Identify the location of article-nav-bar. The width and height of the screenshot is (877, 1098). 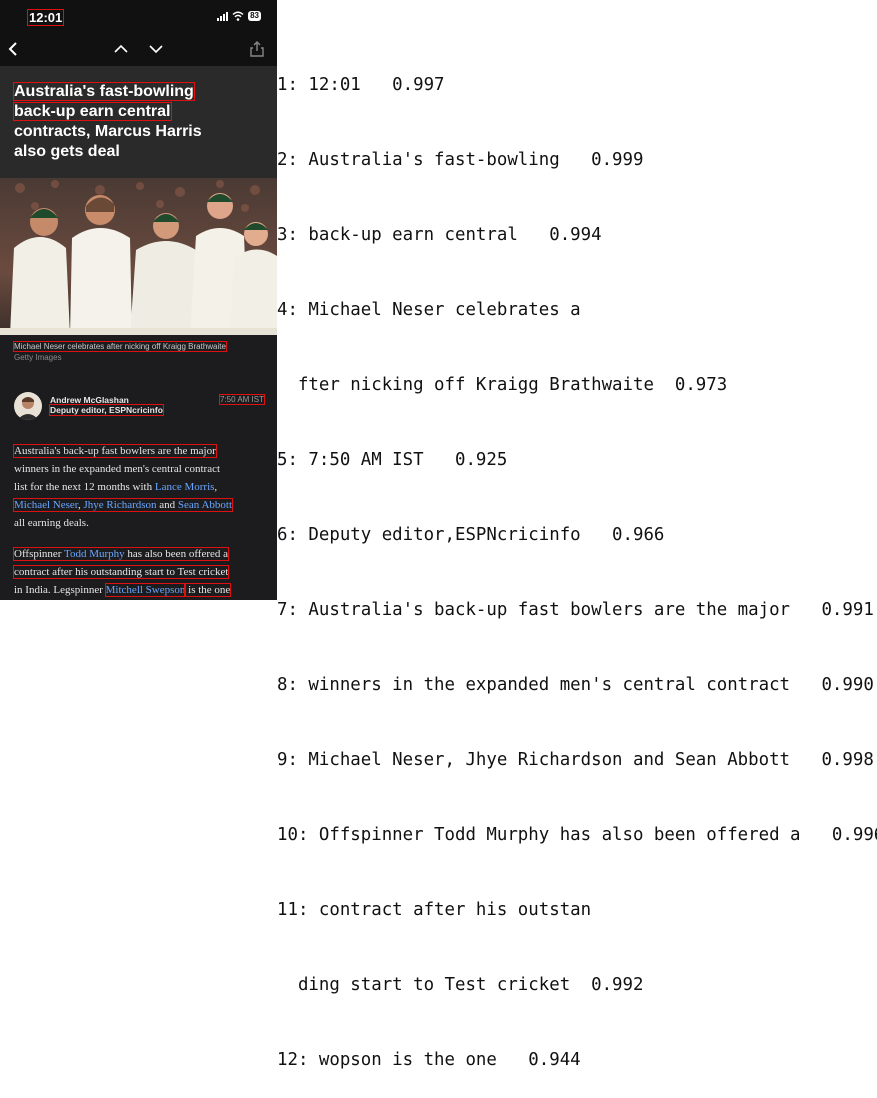
(138, 50).